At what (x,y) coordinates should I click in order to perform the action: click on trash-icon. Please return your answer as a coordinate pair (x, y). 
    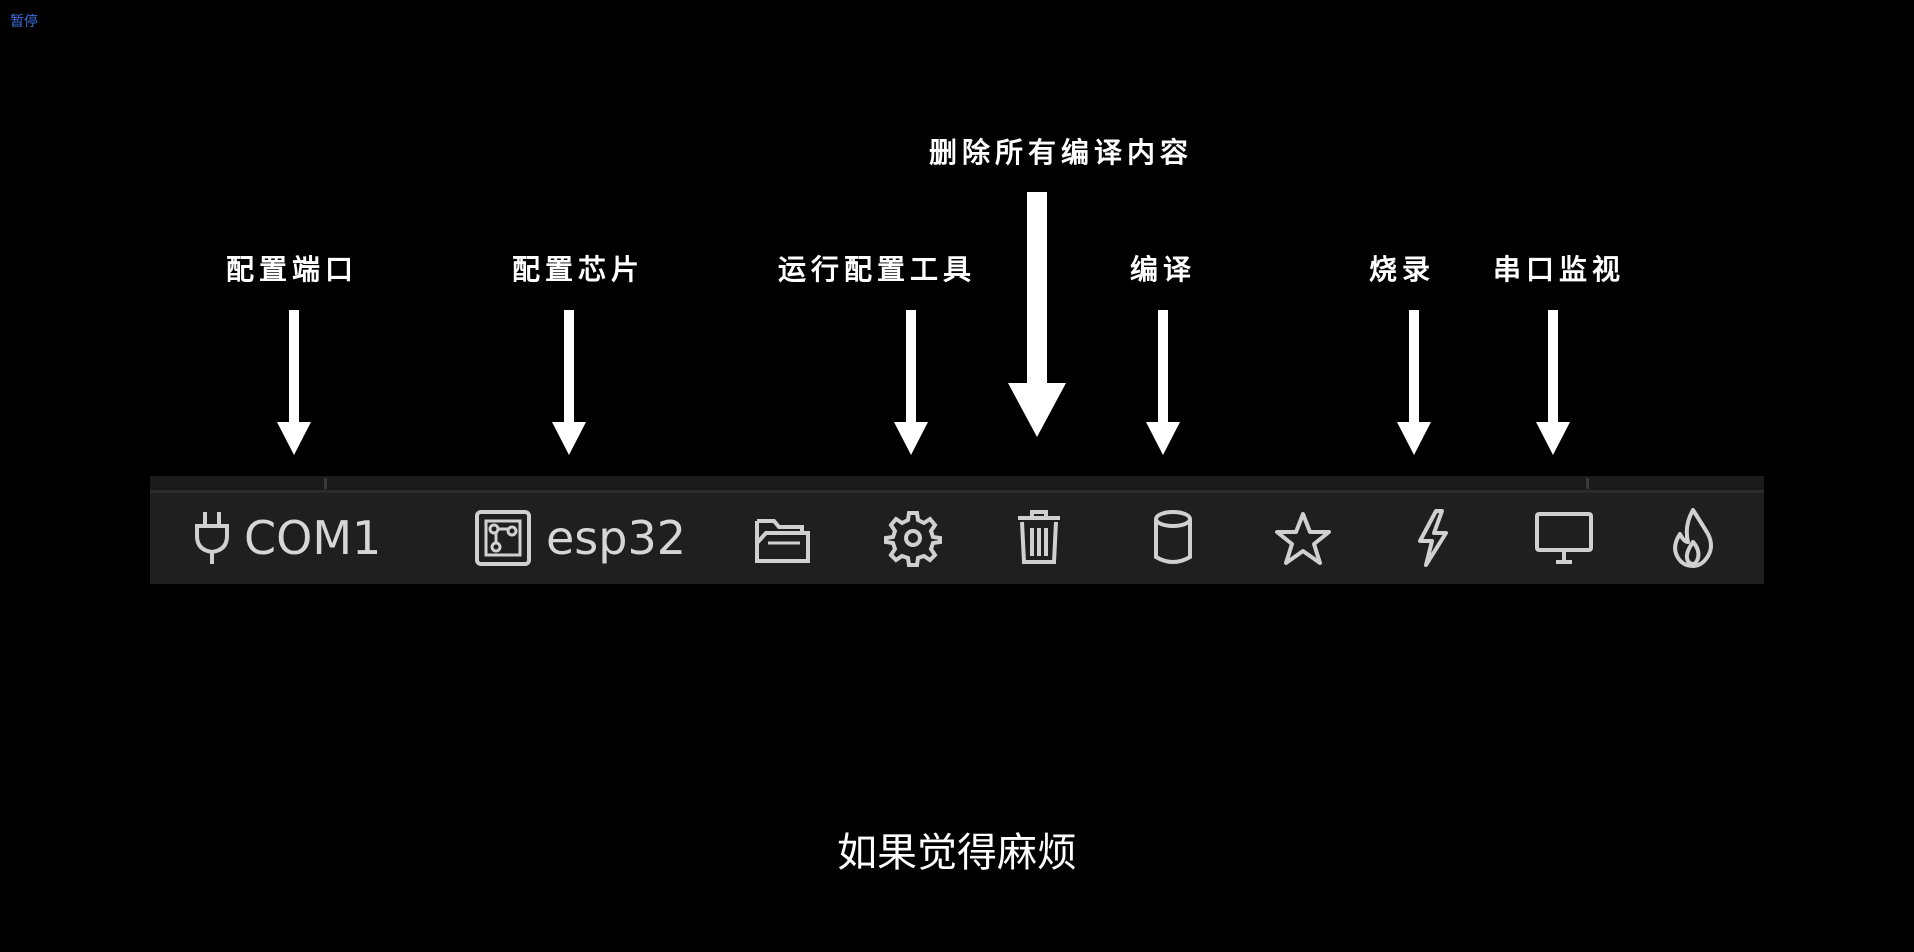
    Looking at the image, I should click on (1039, 538).